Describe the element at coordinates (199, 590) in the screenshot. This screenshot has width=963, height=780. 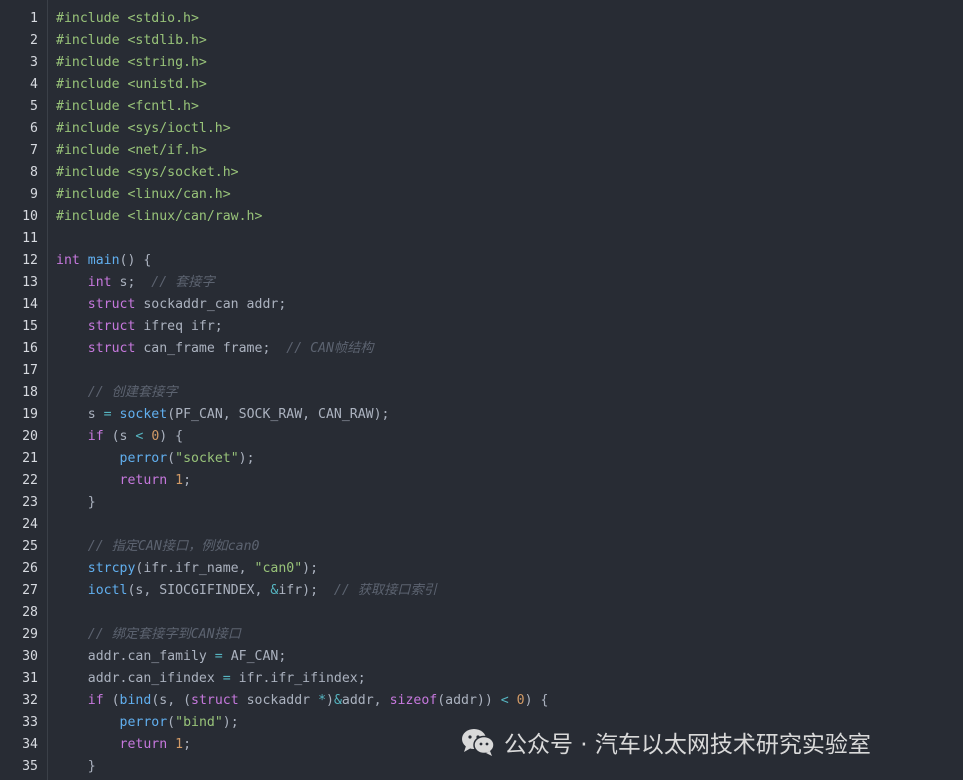
I see `code-token: (s, SIOCGIFINDEX,` at that location.